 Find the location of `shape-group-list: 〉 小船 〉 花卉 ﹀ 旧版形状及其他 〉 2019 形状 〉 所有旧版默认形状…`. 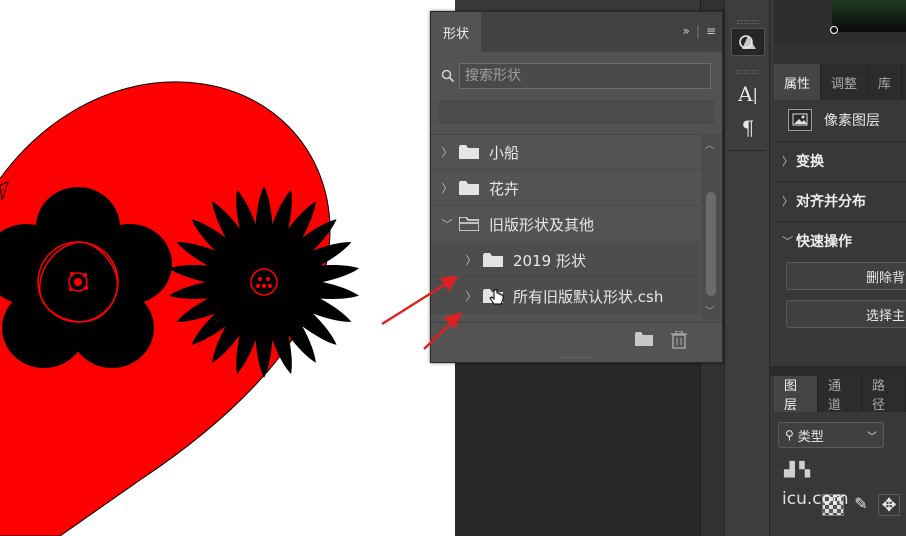

shape-group-list: 〉 小船 〉 花卉 ﹀ 旧版形状及其他 〉 2019 形状 〉 所有旧版默认形状… is located at coordinates (565, 227).